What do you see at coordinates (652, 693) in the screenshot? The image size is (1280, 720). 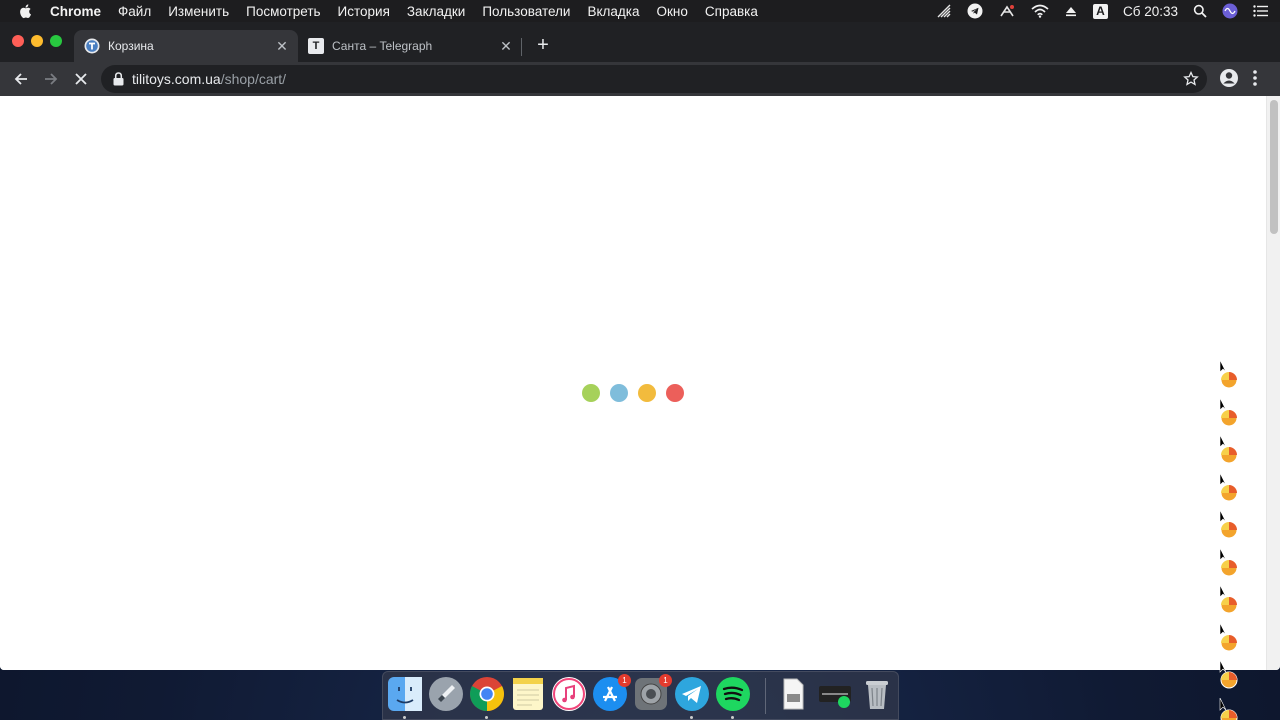 I see `dock-system-preferences: 1` at bounding box center [652, 693].